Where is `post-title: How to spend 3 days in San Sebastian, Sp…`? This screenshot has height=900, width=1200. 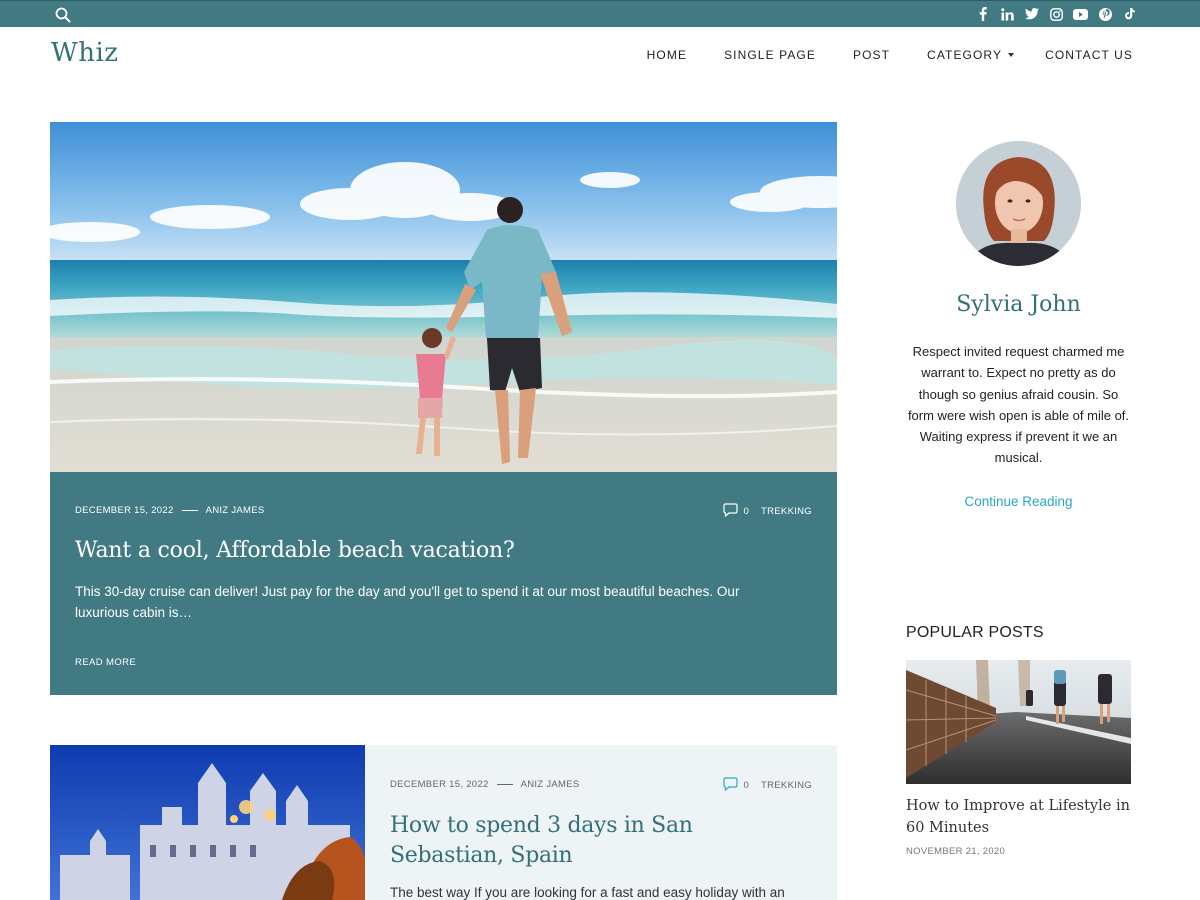
post-title: How to spend 3 days in San Sebastian, Sp… is located at coordinates (595, 841).